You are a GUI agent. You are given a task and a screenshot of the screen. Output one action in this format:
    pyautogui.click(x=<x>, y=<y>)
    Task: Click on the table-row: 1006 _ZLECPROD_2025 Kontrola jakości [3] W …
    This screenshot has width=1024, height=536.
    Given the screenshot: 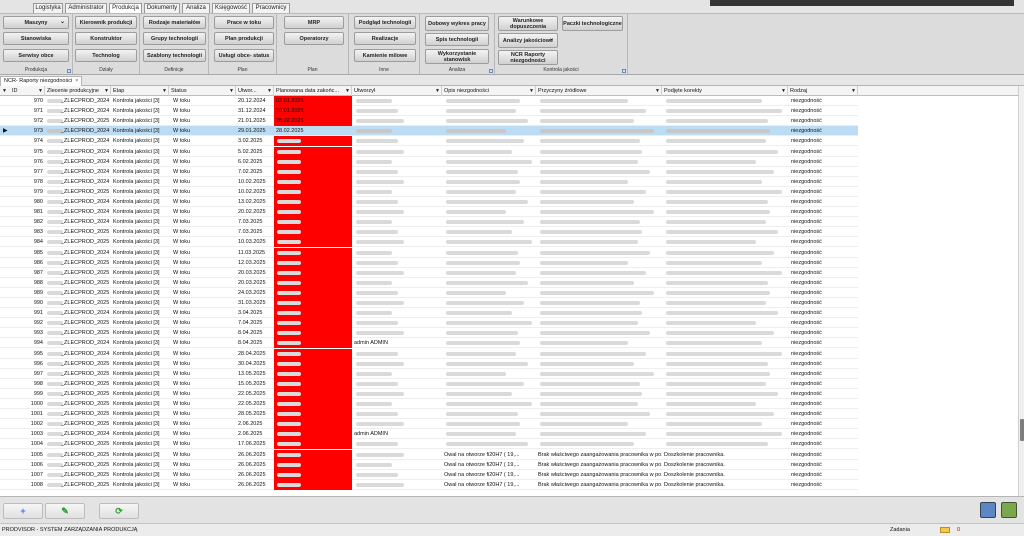 What is the action you would take?
    pyautogui.click(x=429, y=464)
    